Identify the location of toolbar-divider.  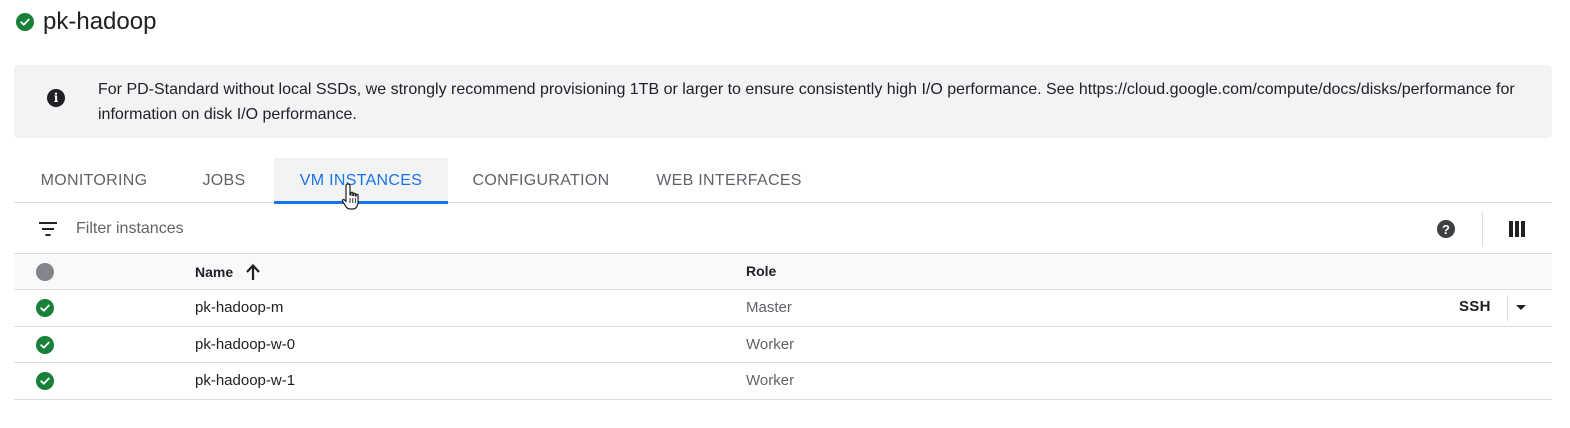
(1482, 229).